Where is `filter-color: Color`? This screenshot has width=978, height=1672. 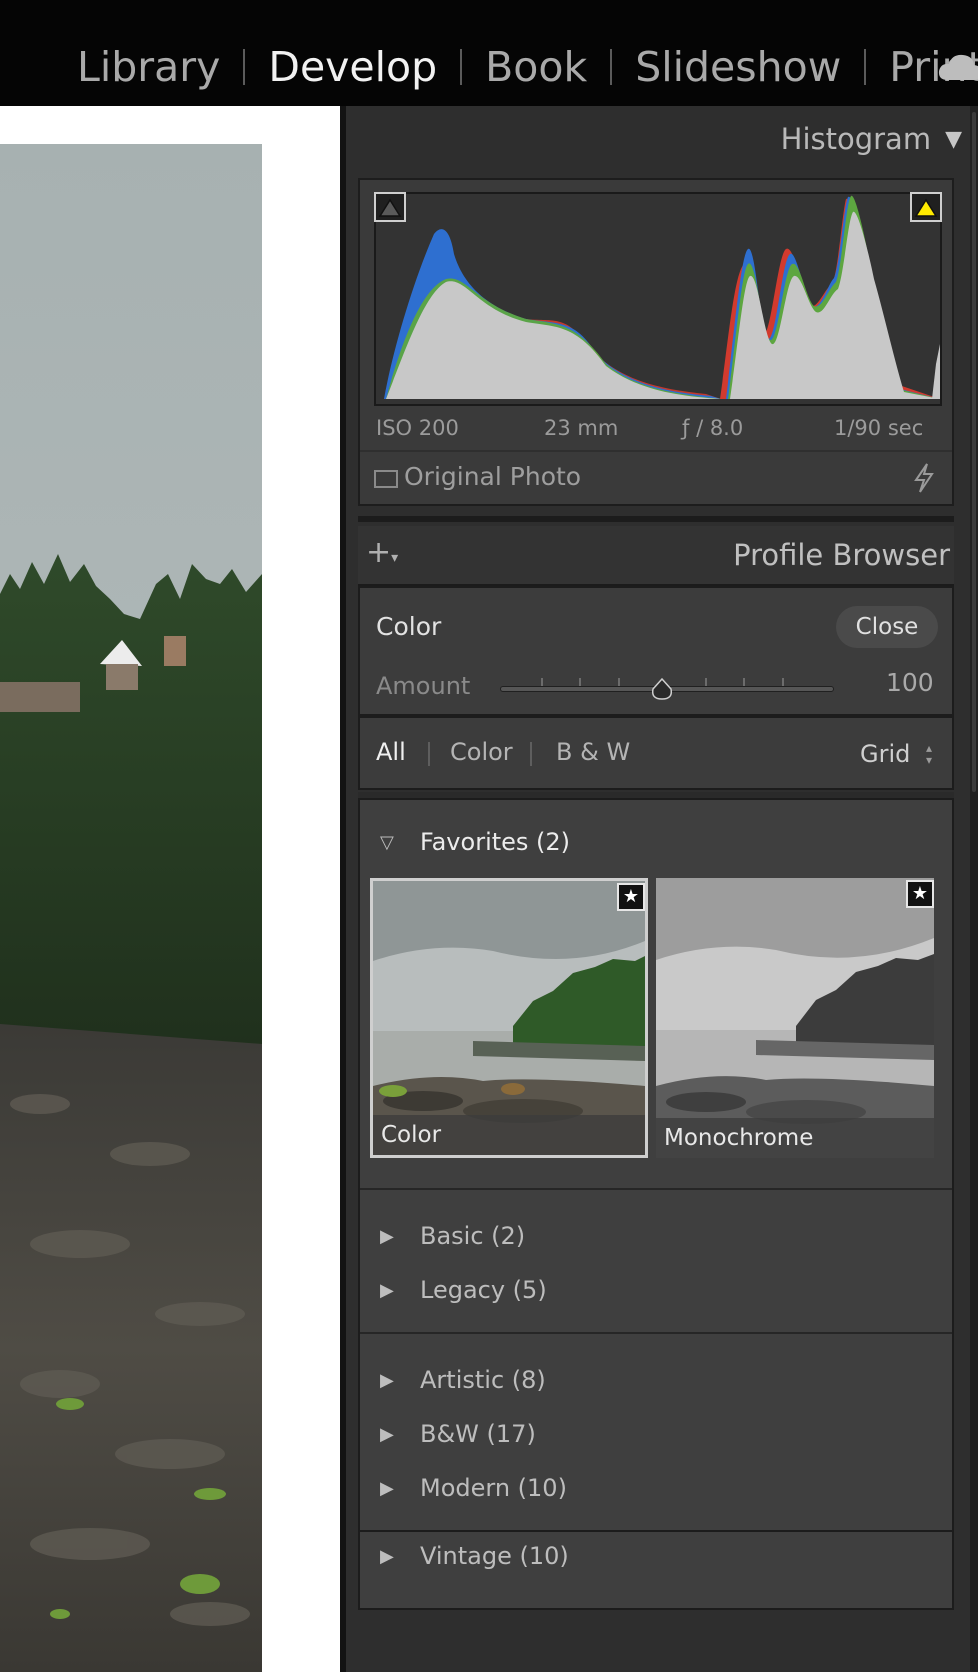
filter-color: Color is located at coordinates (481, 752).